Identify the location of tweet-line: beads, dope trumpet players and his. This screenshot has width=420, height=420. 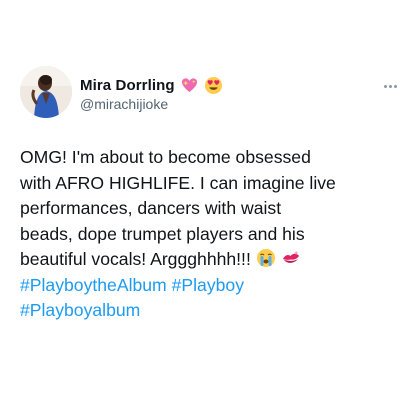
(162, 233).